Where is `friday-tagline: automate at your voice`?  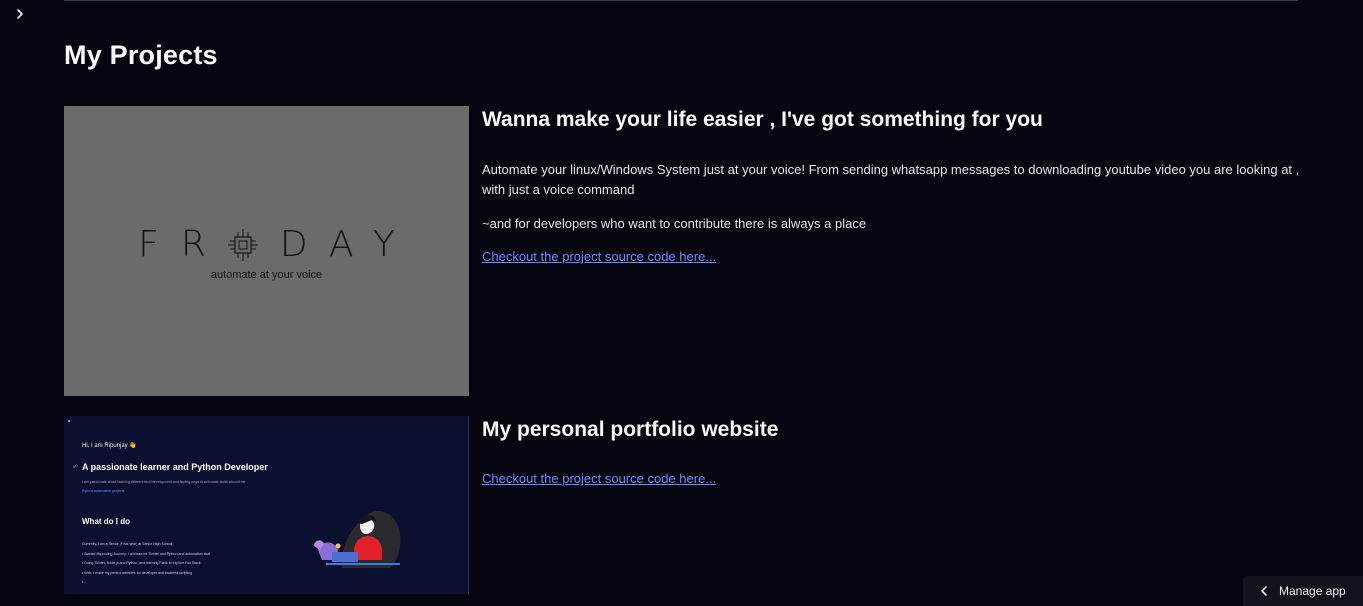 friday-tagline: automate at your voice is located at coordinates (266, 275).